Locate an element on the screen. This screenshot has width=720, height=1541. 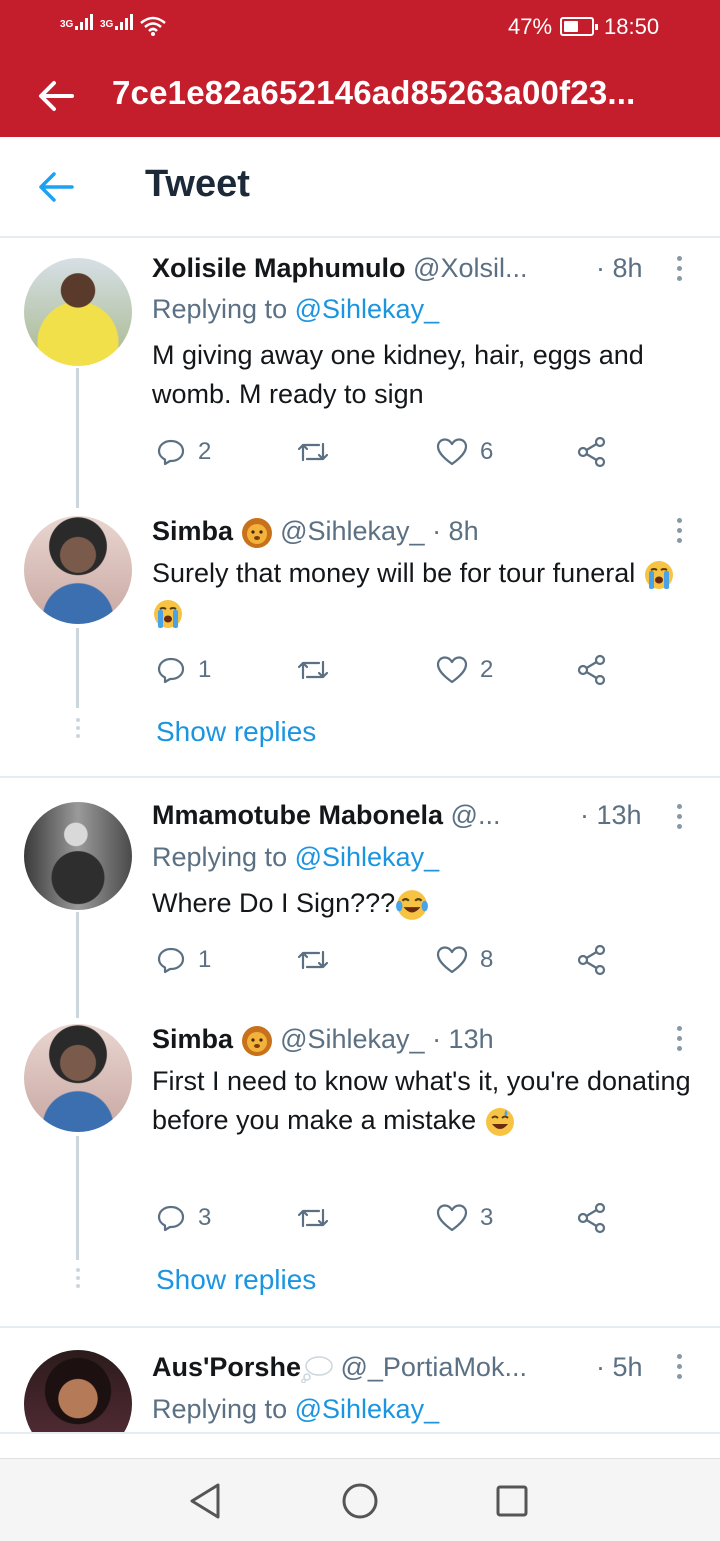
nav-recents-icon is located at coordinates (512, 1501).